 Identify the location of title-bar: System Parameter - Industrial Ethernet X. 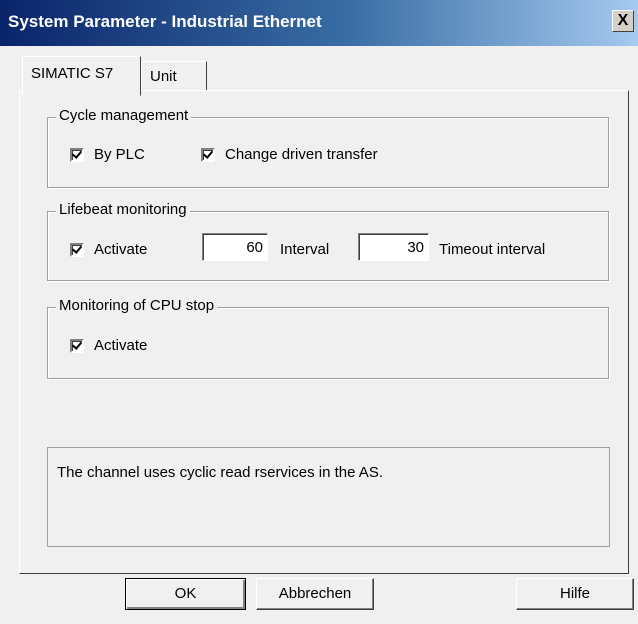
(319, 23).